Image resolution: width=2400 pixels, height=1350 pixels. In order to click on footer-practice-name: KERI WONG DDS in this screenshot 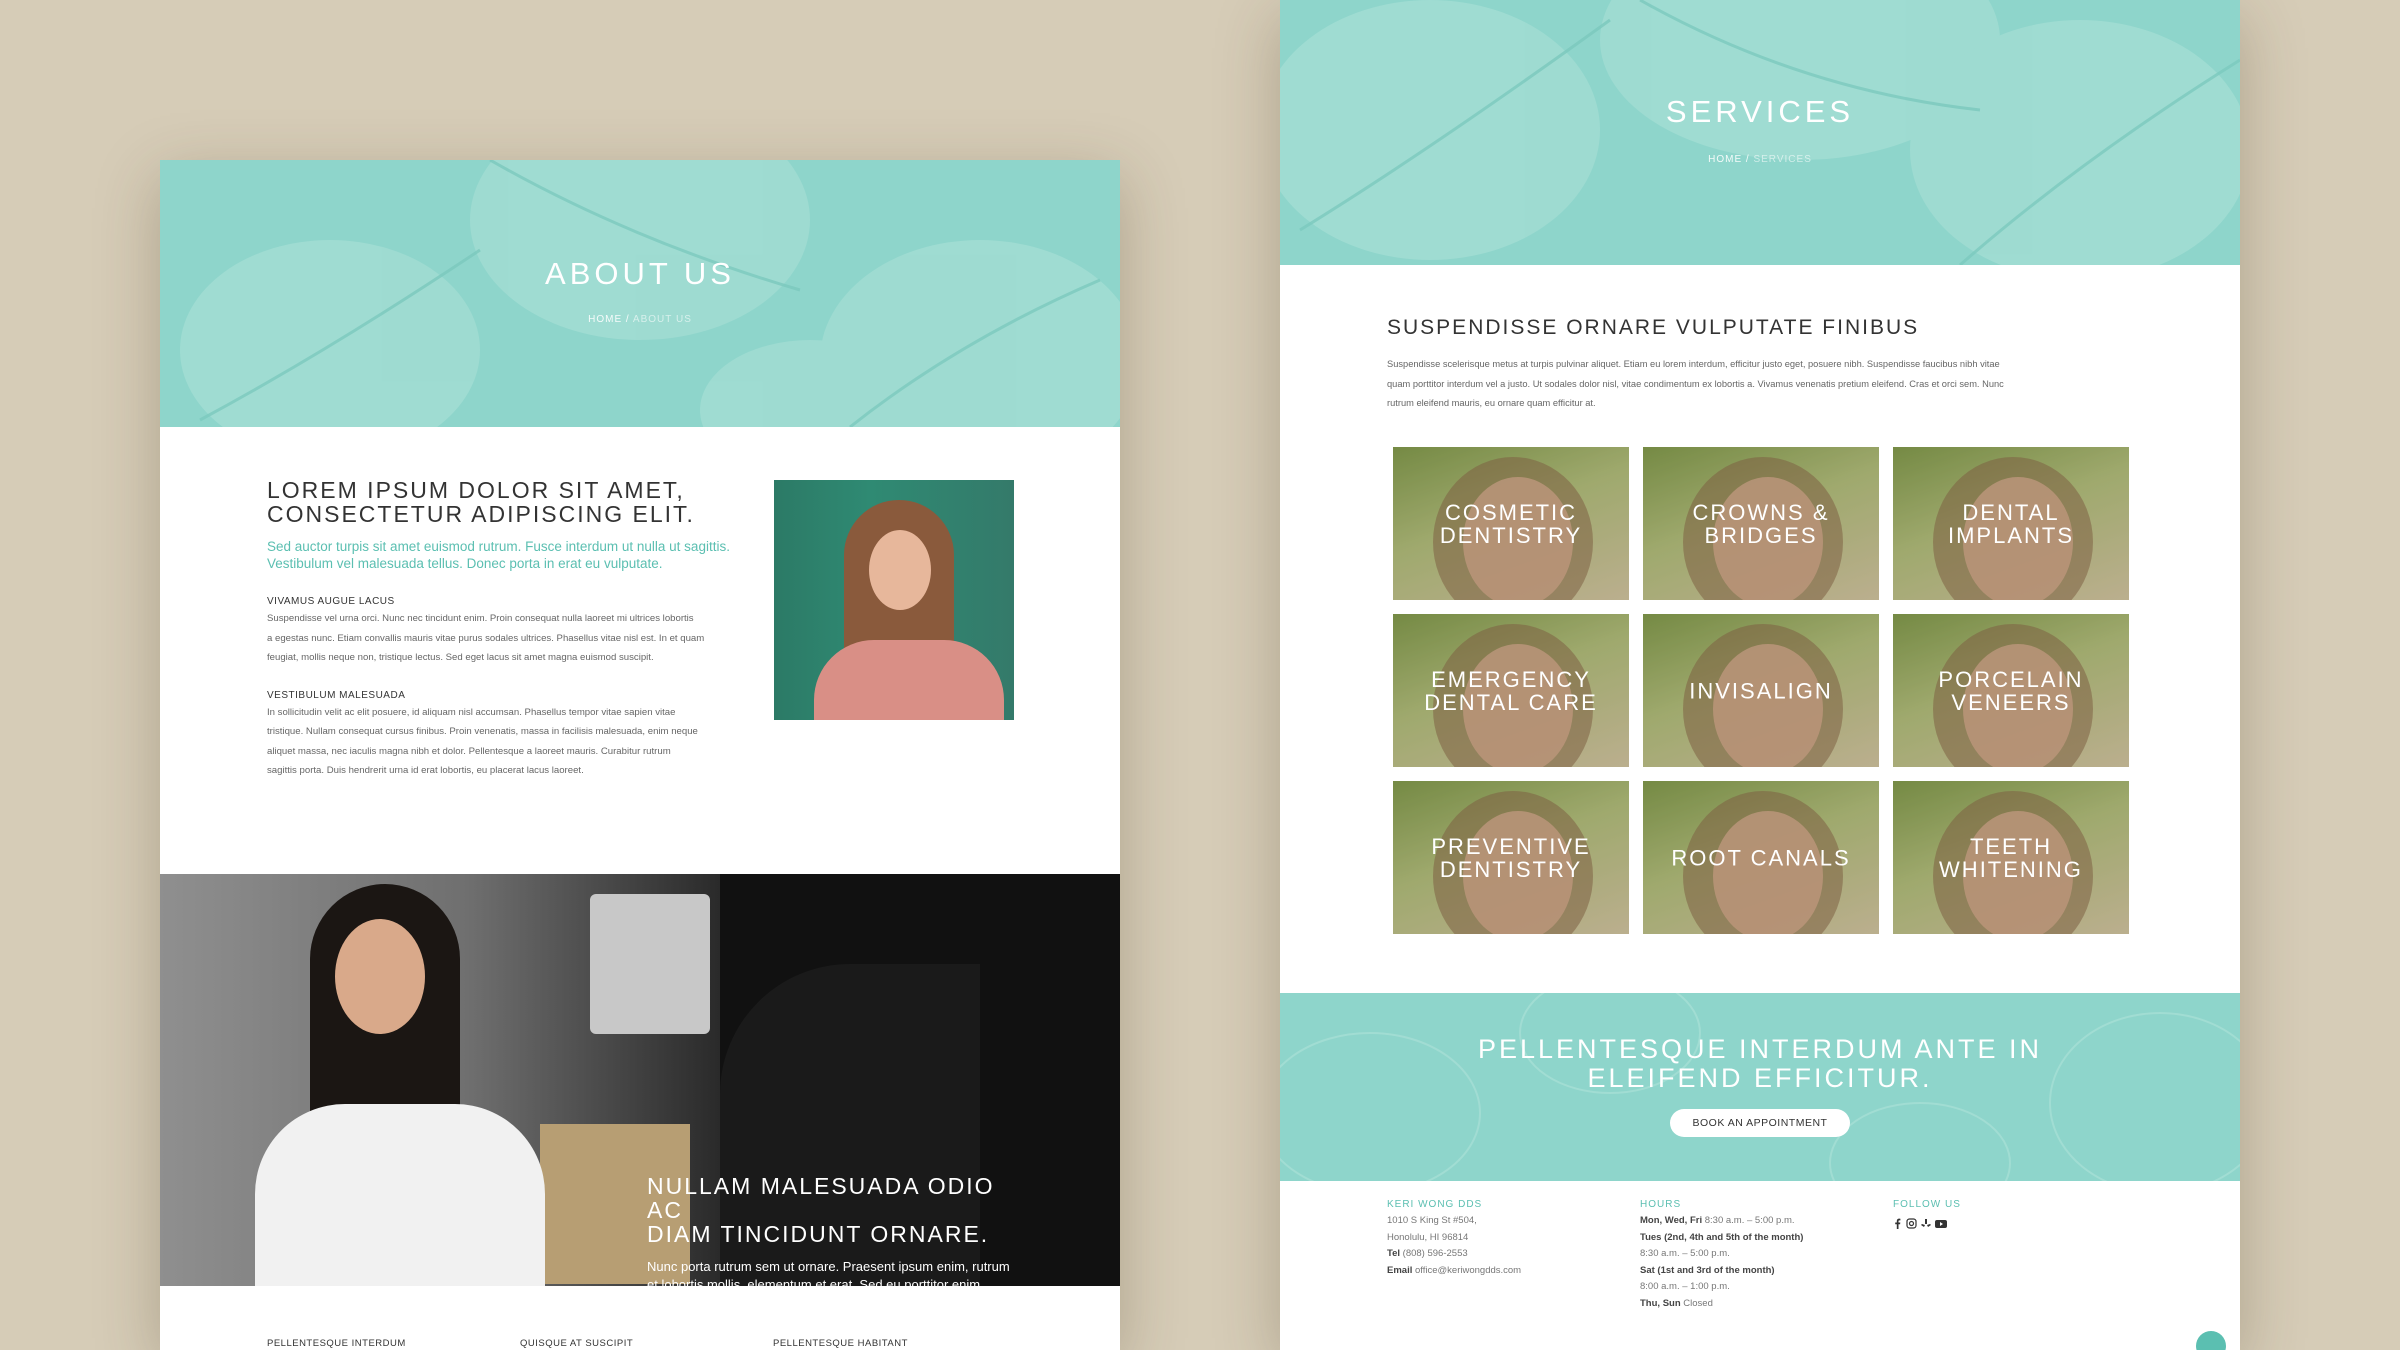, I will do `click(1435, 1204)`.